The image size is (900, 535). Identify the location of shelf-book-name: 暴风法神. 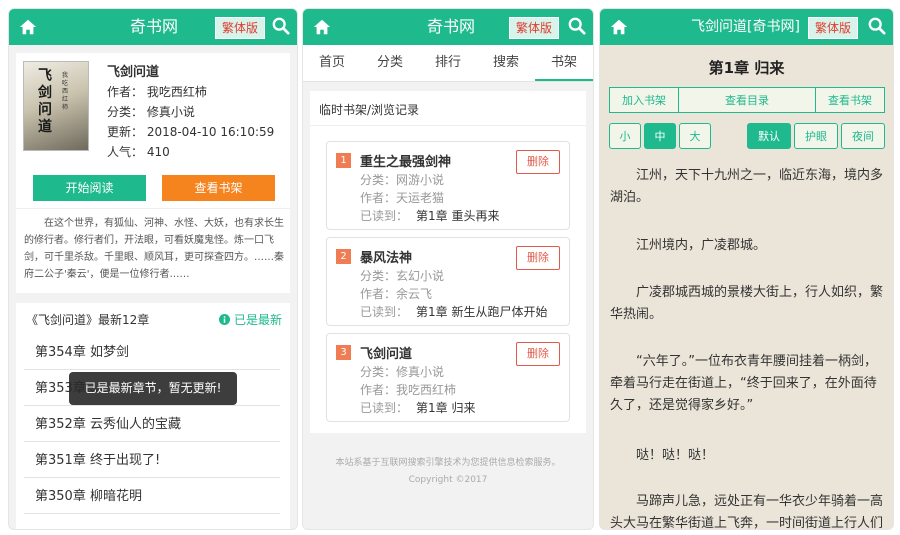
(386, 256).